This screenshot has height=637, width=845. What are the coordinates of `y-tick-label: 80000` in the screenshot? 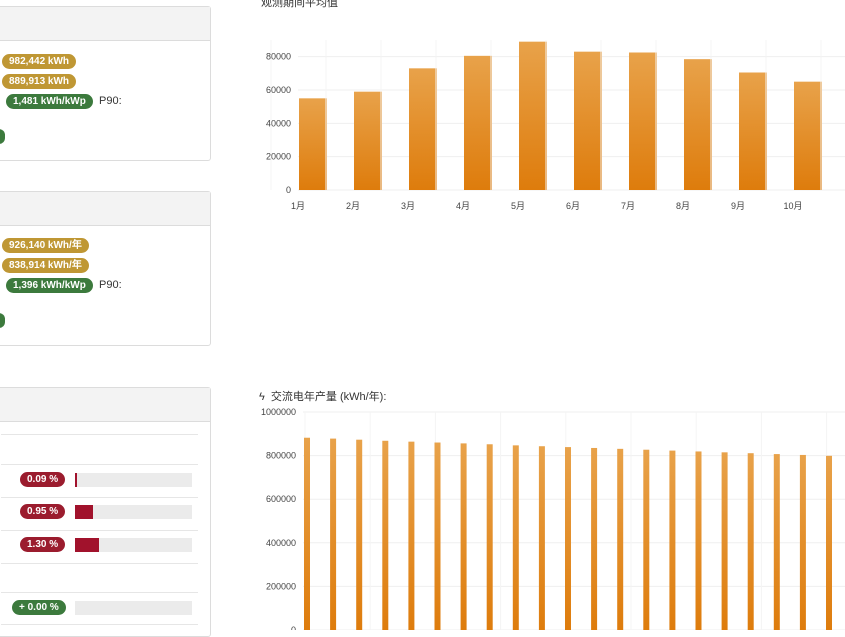 It's located at (278, 57).